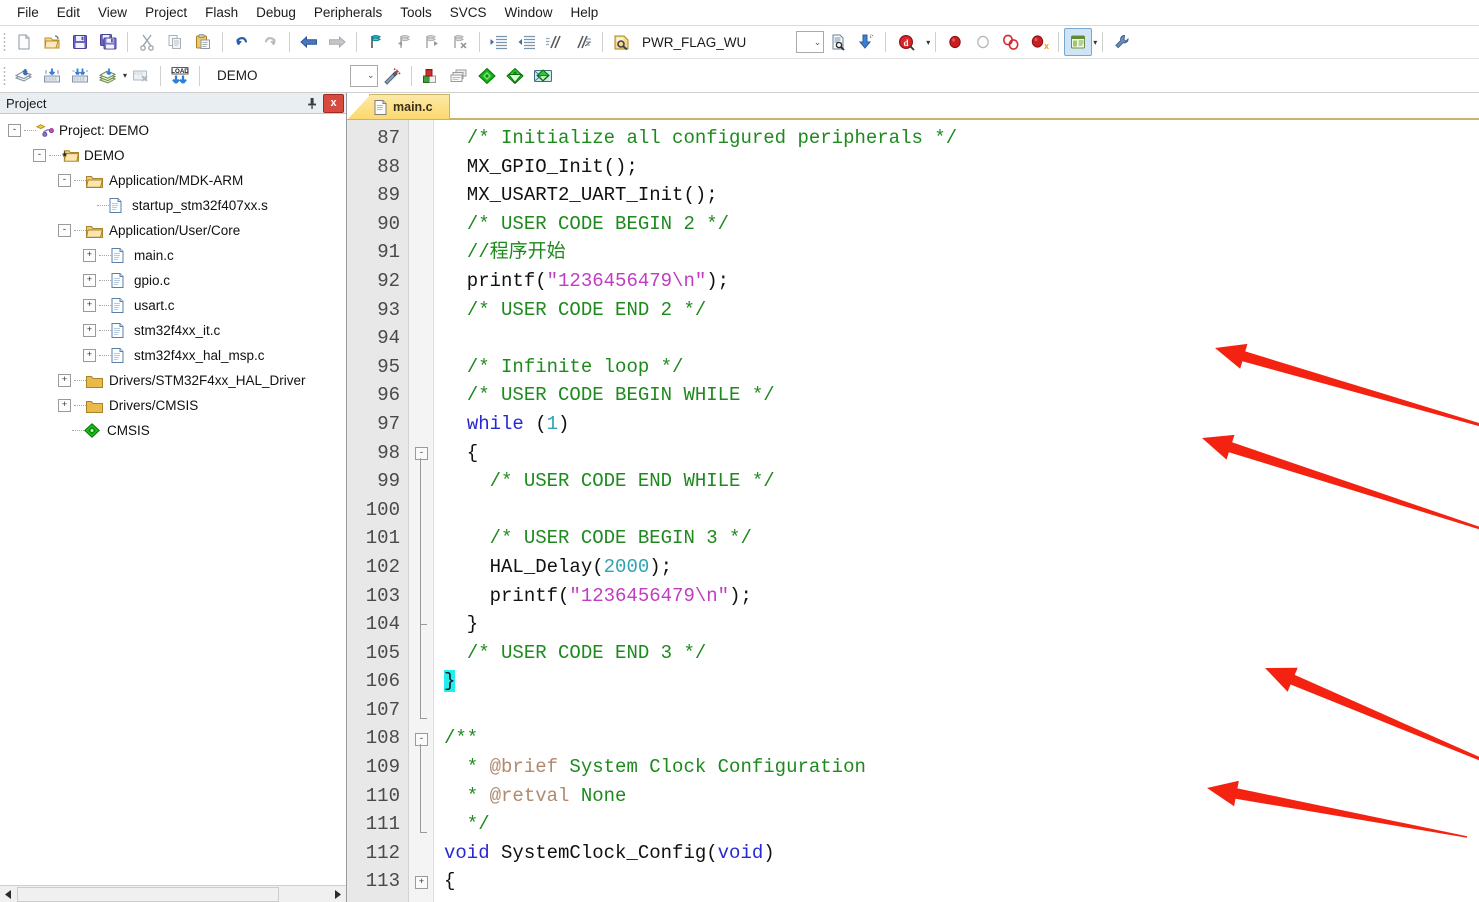  I want to click on code-line: /**, so click(961, 738).